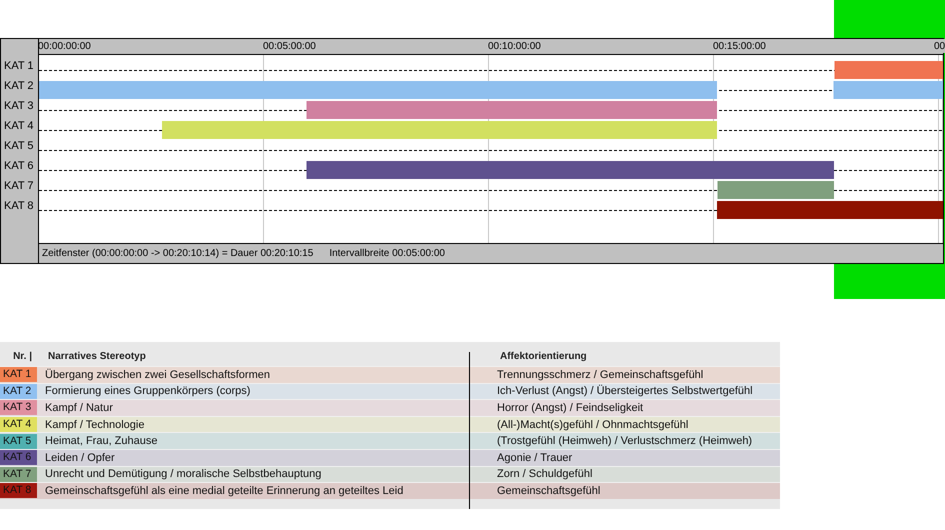  What do you see at coordinates (544, 474) in the screenshot?
I see `table-cell-text: Zorn / Schuldgefühl` at bounding box center [544, 474].